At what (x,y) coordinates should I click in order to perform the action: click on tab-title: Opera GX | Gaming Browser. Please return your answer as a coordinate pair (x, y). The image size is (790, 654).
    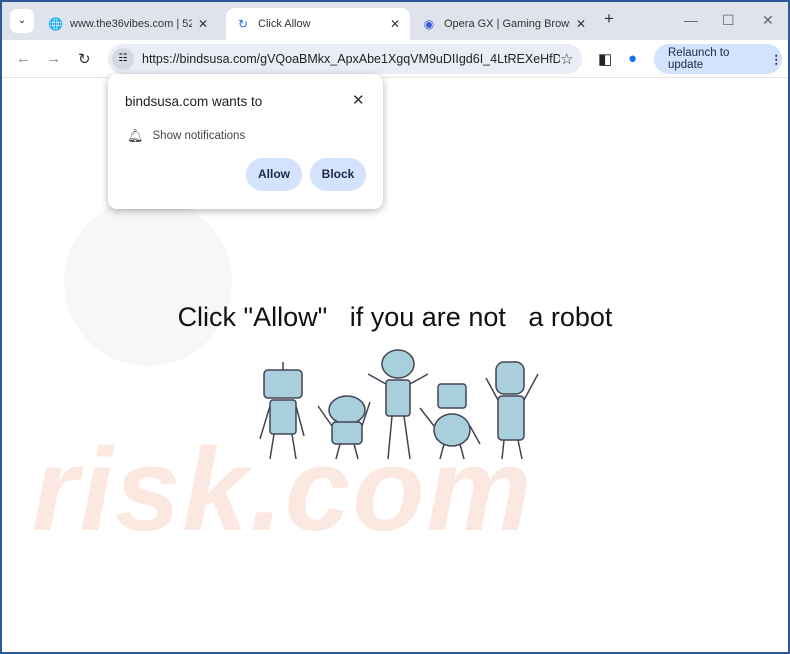
    Looking at the image, I should click on (507, 24).